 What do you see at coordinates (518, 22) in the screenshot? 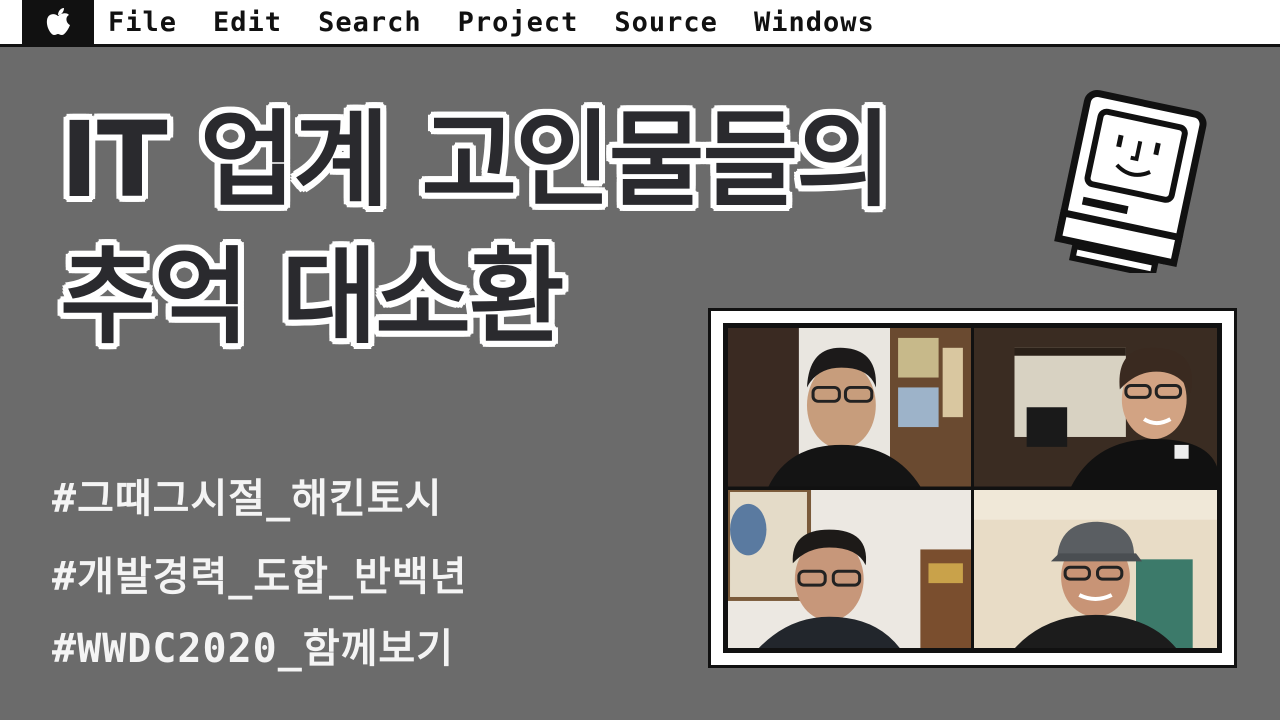
I see `menu-project: Project` at bounding box center [518, 22].